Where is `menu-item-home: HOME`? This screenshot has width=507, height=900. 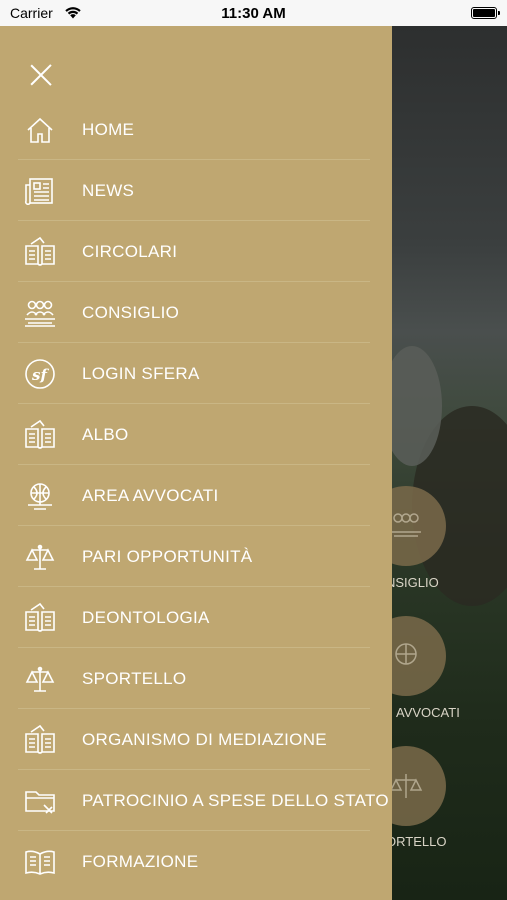 menu-item-home: HOME is located at coordinates (196, 129).